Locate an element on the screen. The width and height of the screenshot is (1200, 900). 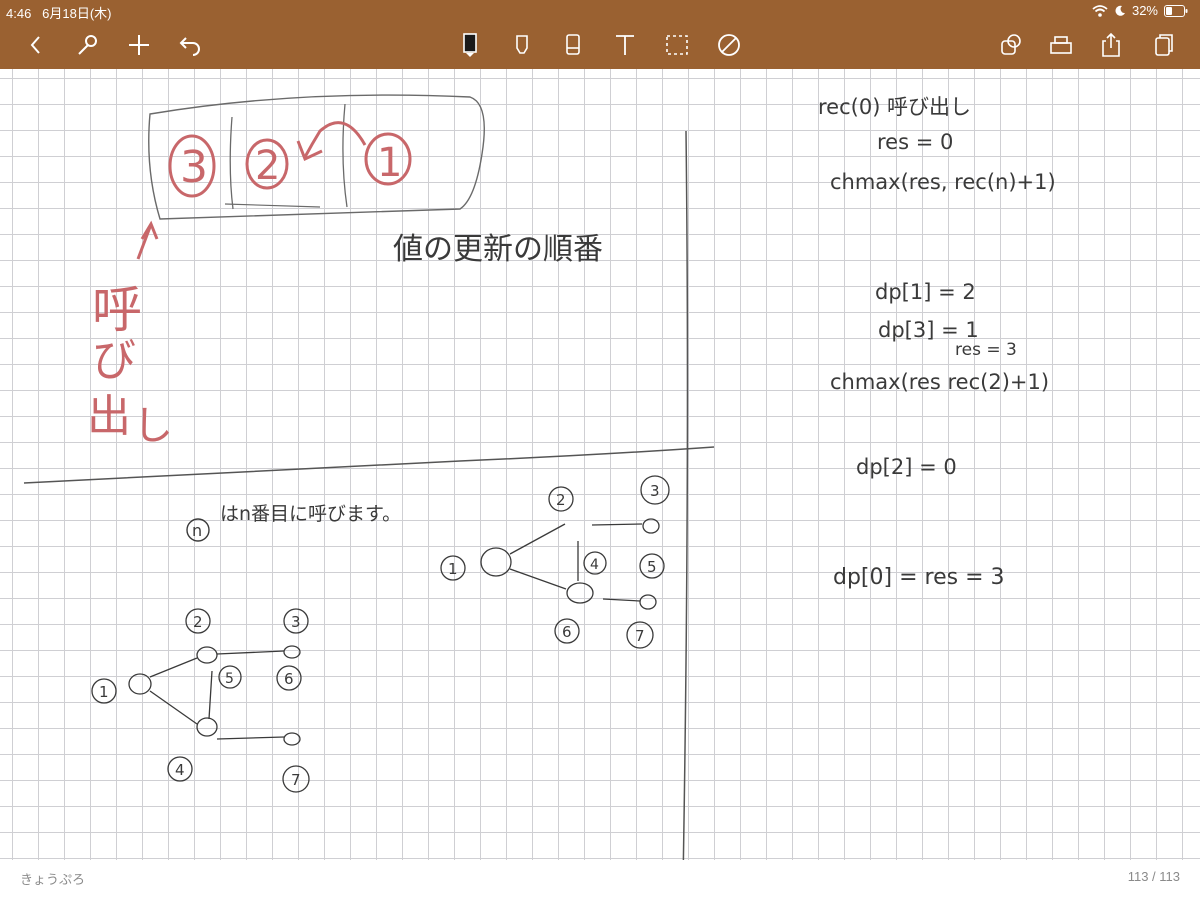
back-button is located at coordinates (36, 45).